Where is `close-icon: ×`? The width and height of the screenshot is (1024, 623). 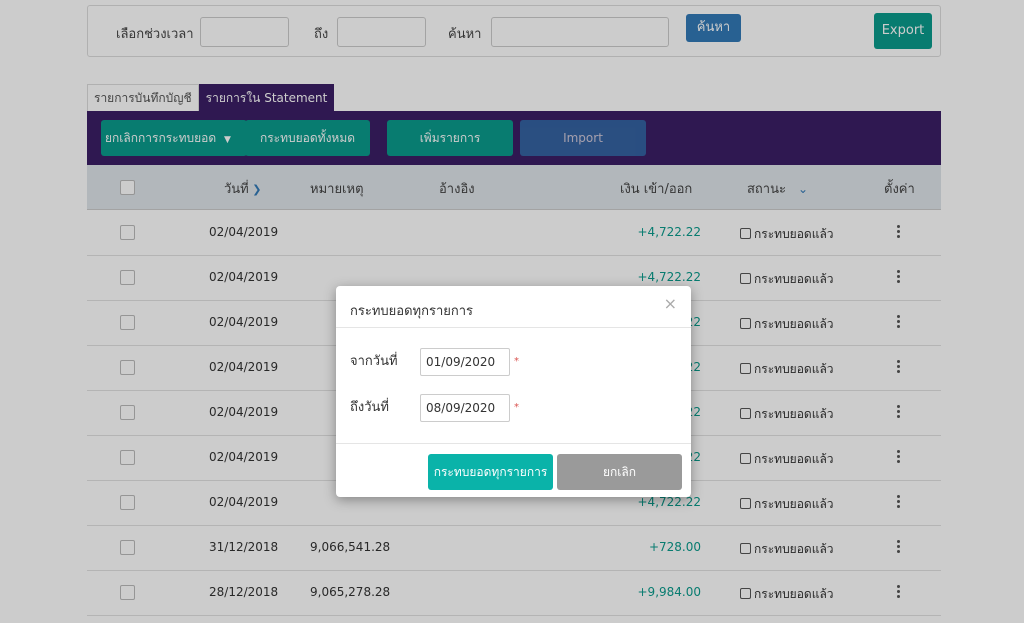
close-icon: × is located at coordinates (670, 303).